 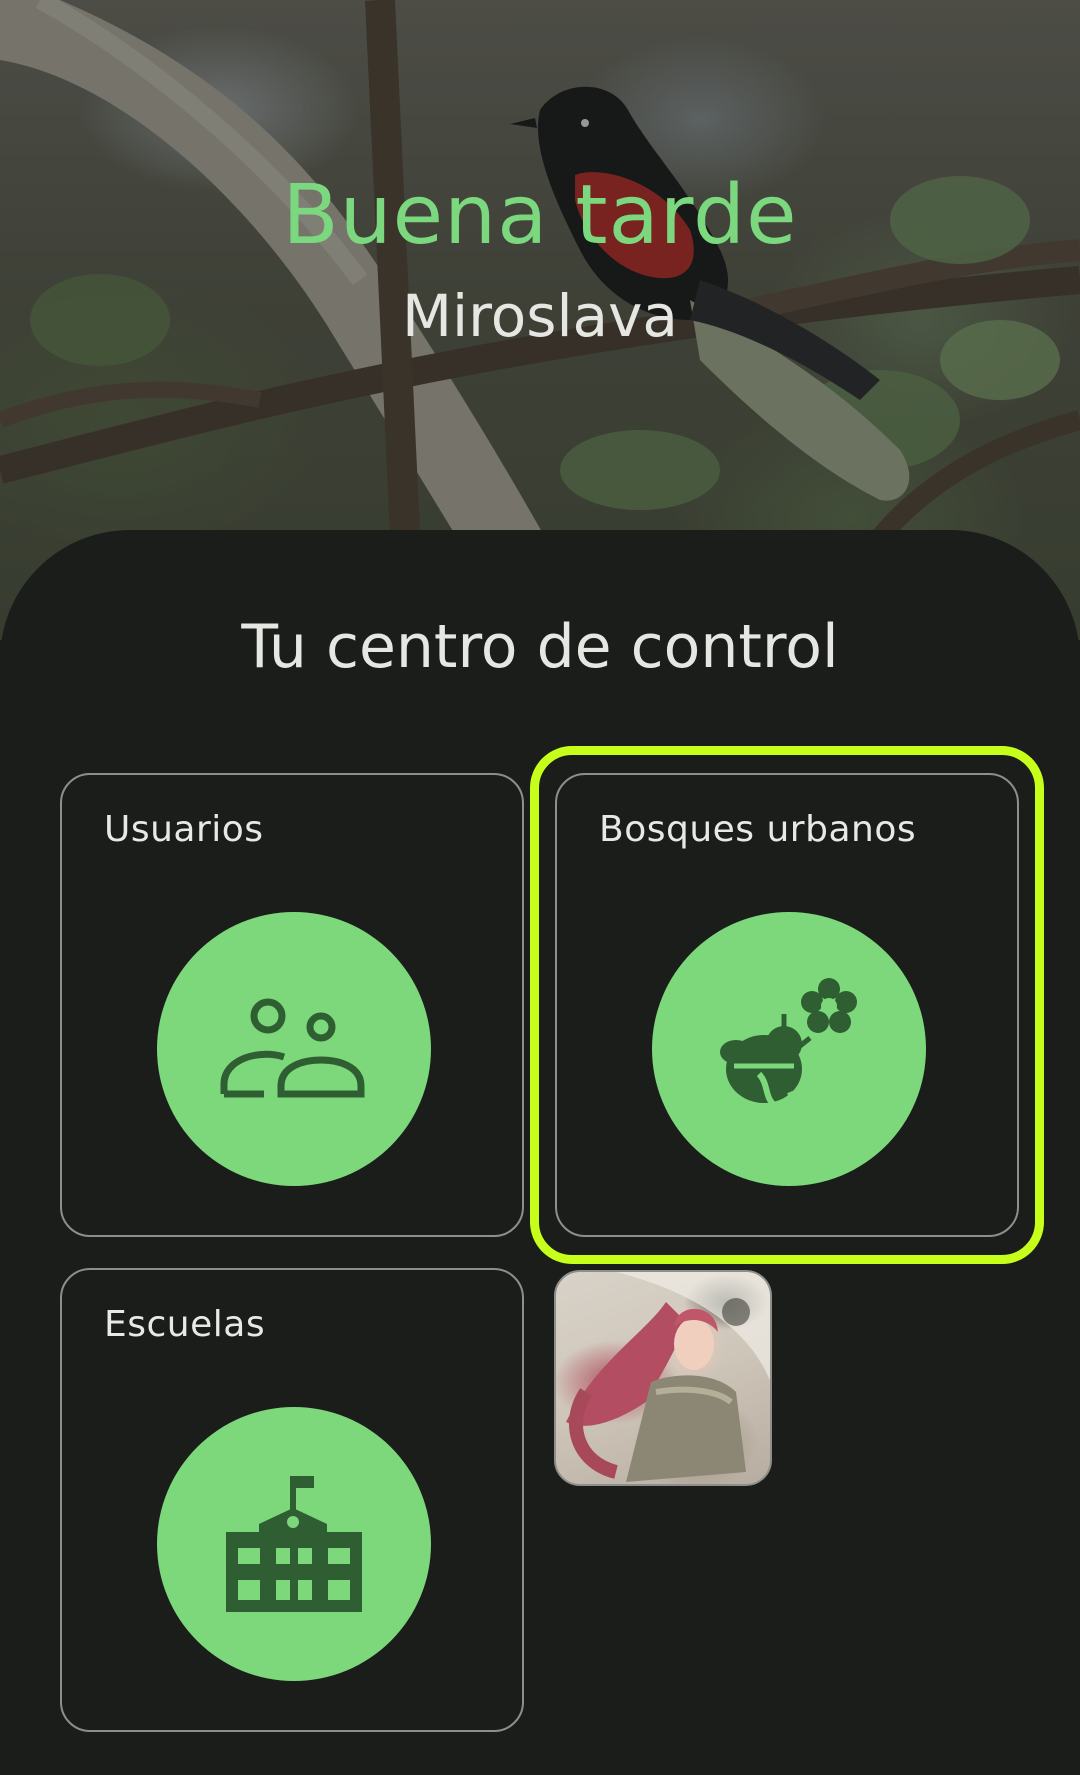 I want to click on card-usuarios: Usuarios, so click(x=292, y=1005).